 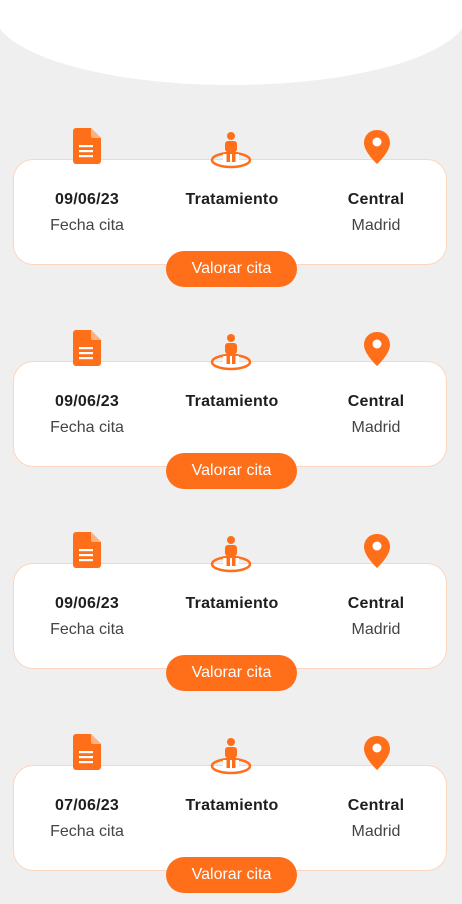 I want to click on date-column: 07/06/23 Fecha cita, so click(x=87, y=819).